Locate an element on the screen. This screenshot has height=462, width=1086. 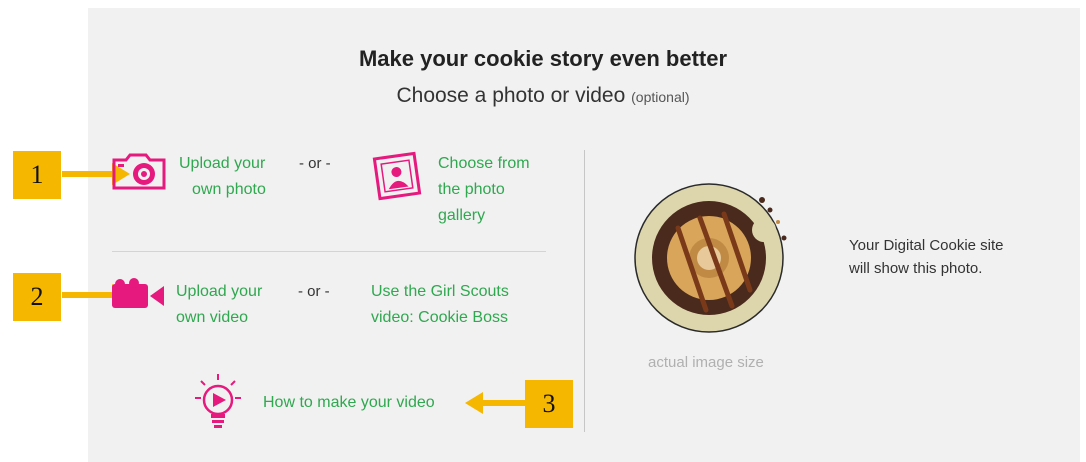
gallery-line3: gallery is located at coordinates (462, 215).